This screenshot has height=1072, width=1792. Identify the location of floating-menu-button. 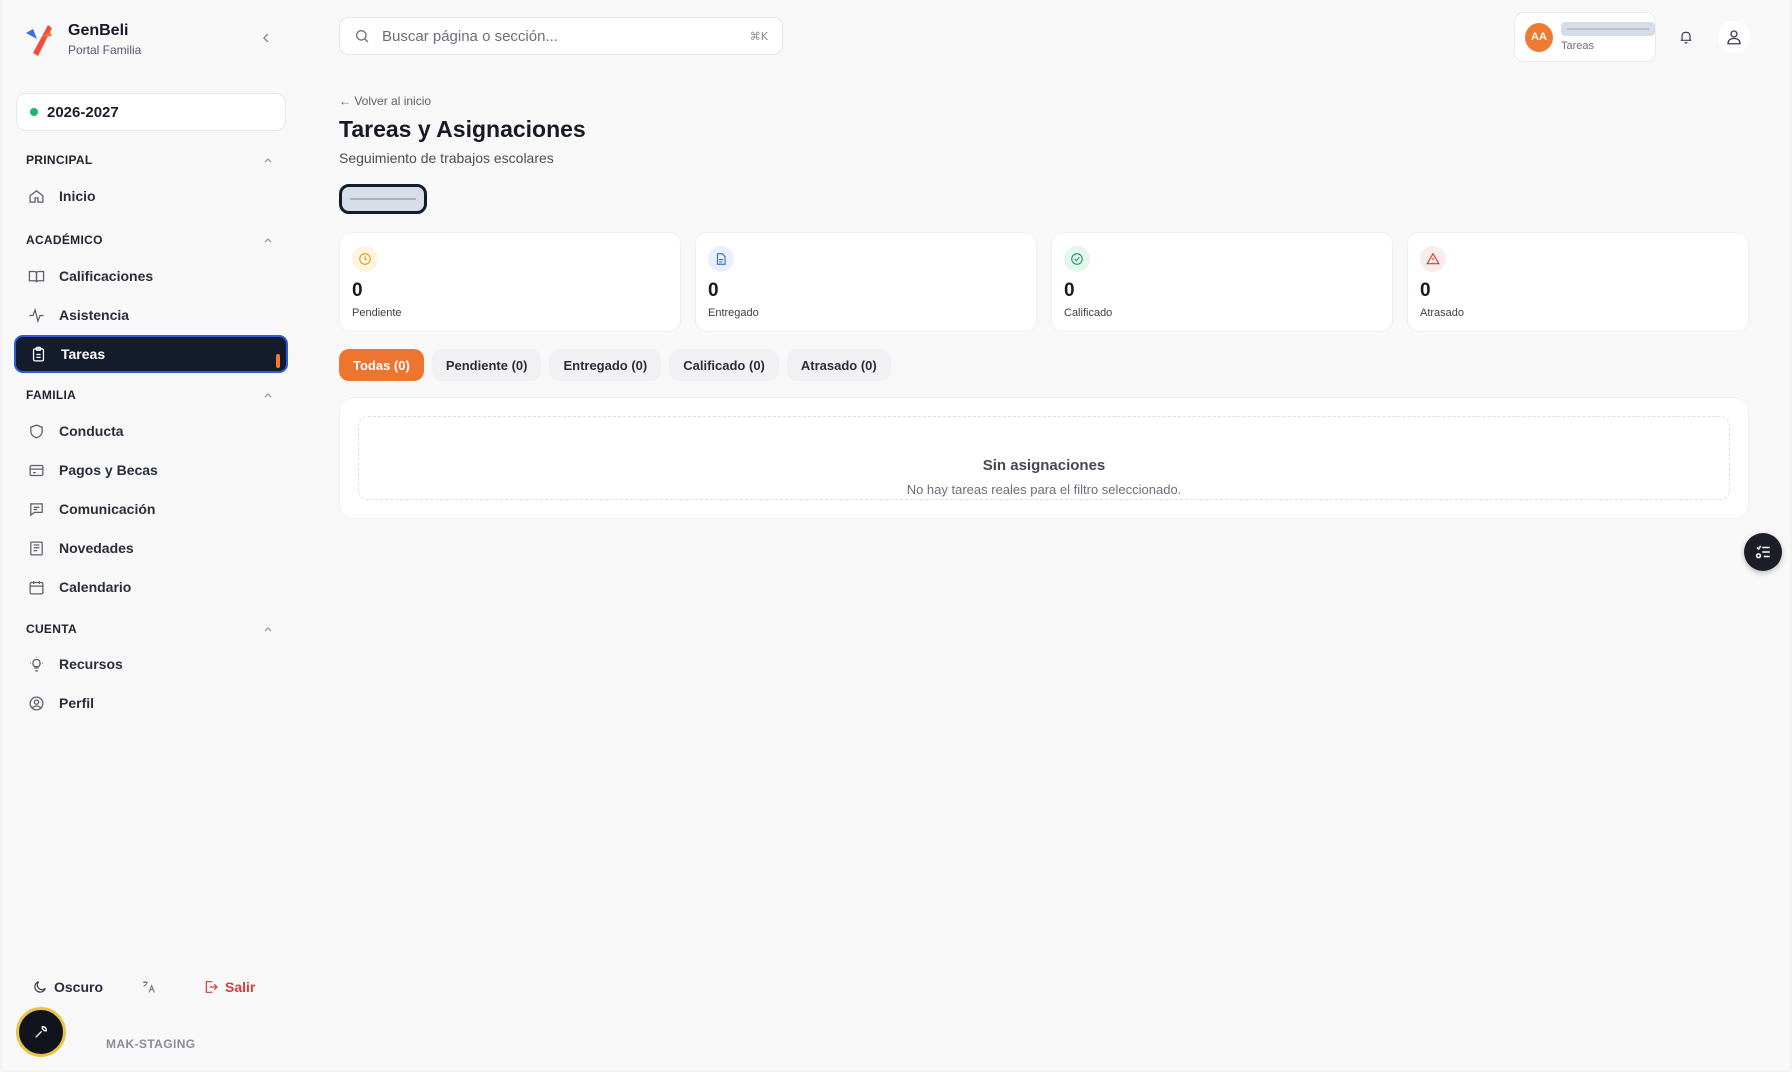
(1763, 552).